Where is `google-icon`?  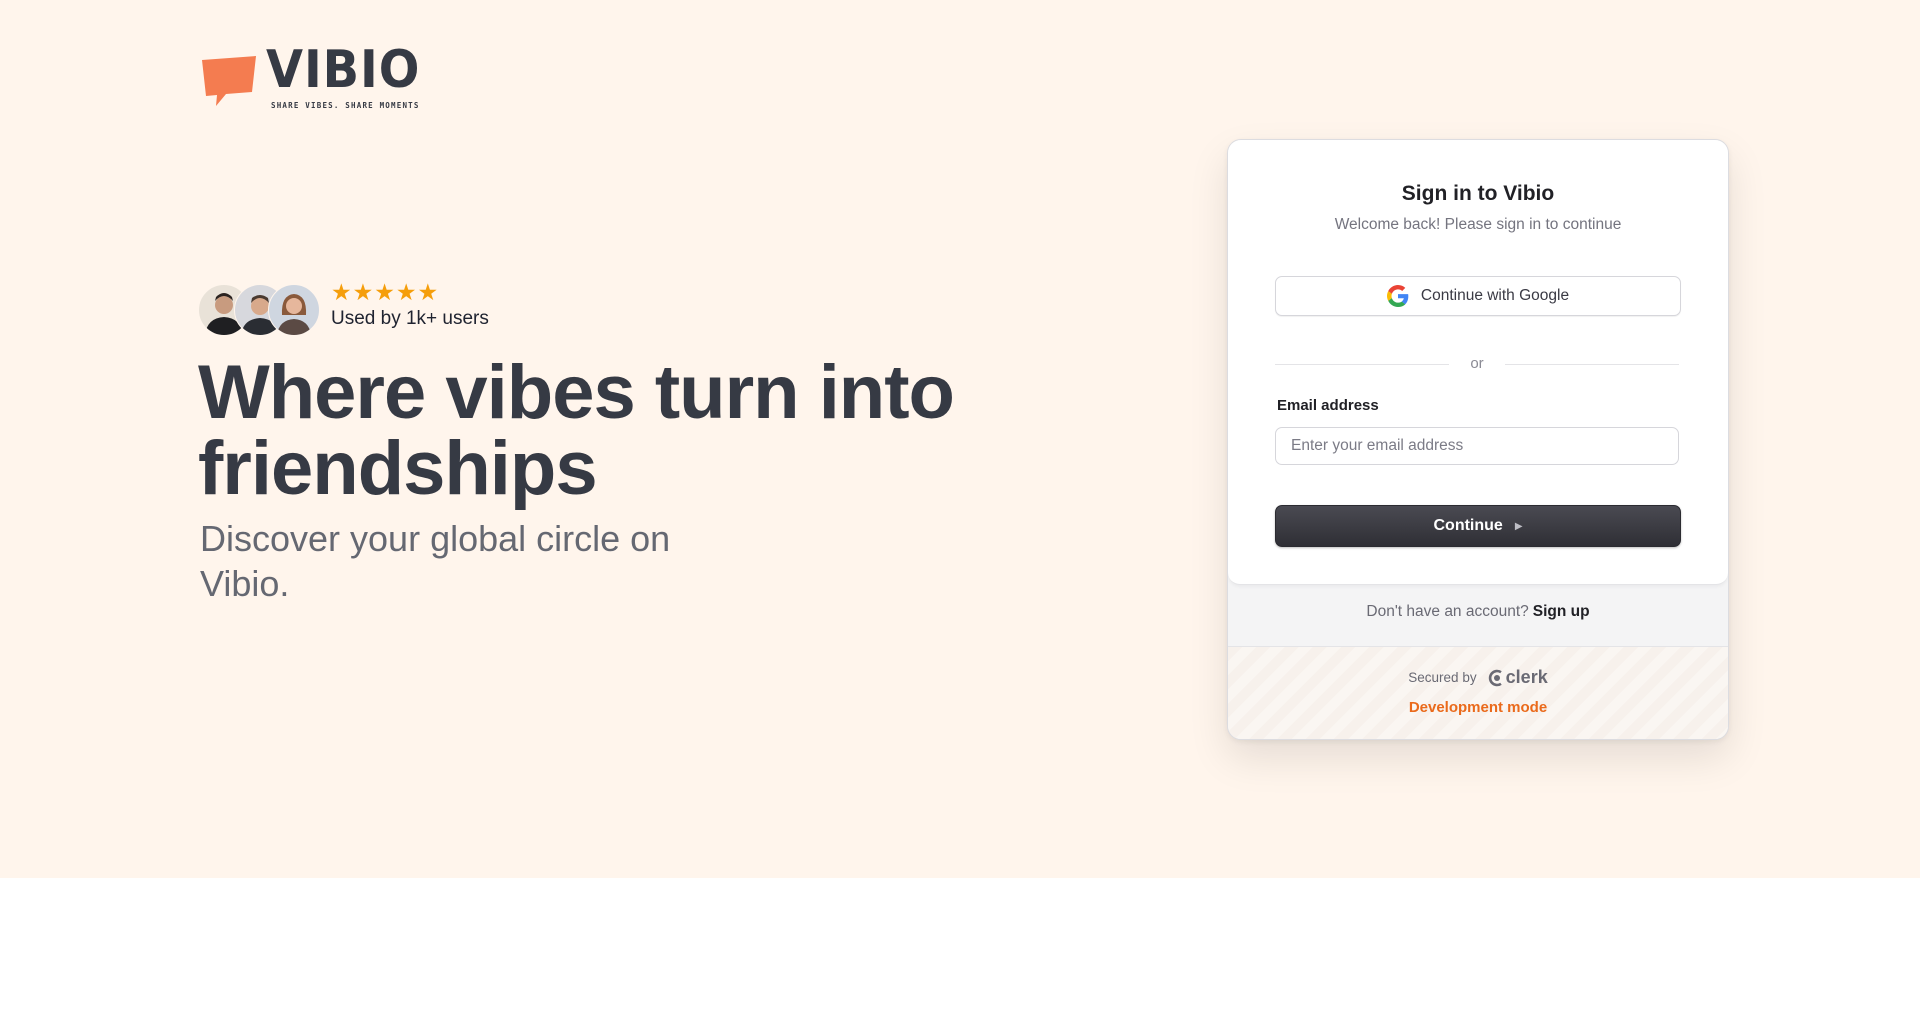 google-icon is located at coordinates (1397, 296).